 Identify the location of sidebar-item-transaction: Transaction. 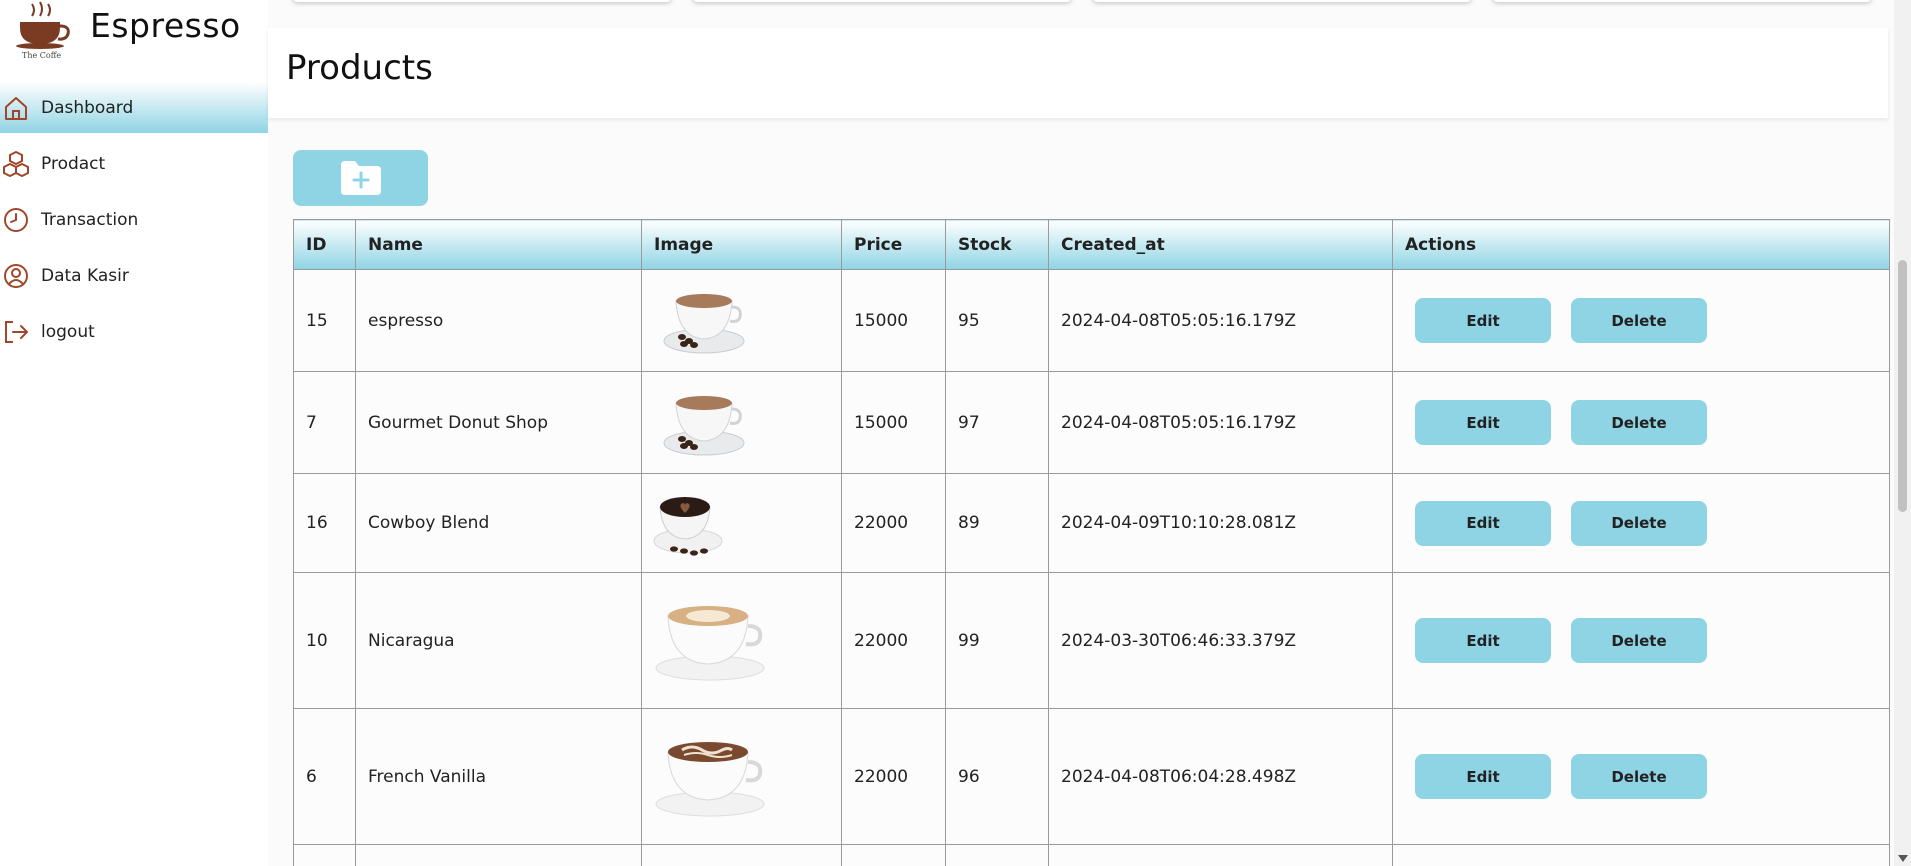
(134, 219).